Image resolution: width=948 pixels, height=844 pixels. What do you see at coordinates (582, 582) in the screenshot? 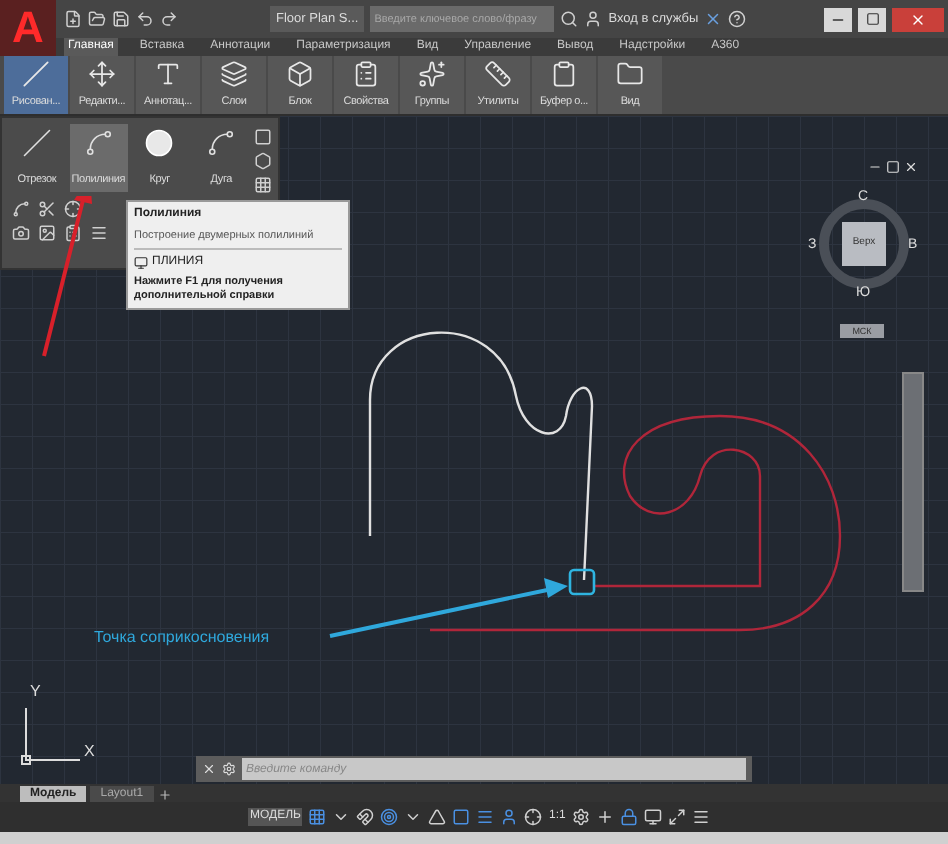
I see `contact-point-marker` at bounding box center [582, 582].